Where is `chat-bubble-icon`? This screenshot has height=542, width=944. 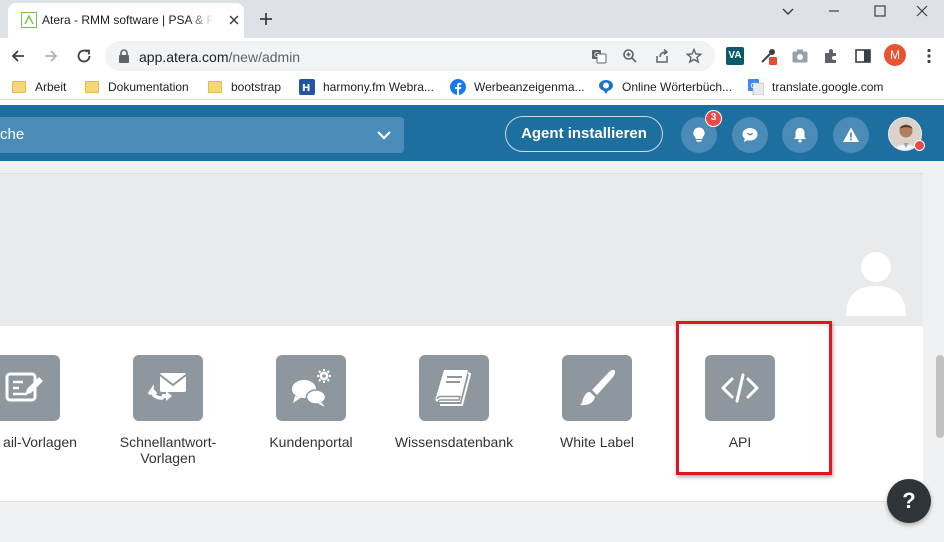 chat-bubble-icon is located at coordinates (750, 135).